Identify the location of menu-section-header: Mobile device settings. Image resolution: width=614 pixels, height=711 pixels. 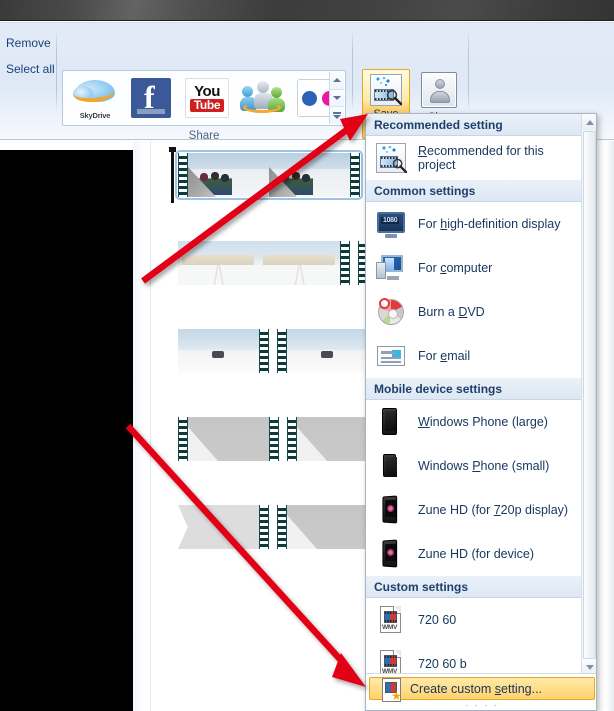
(474, 389).